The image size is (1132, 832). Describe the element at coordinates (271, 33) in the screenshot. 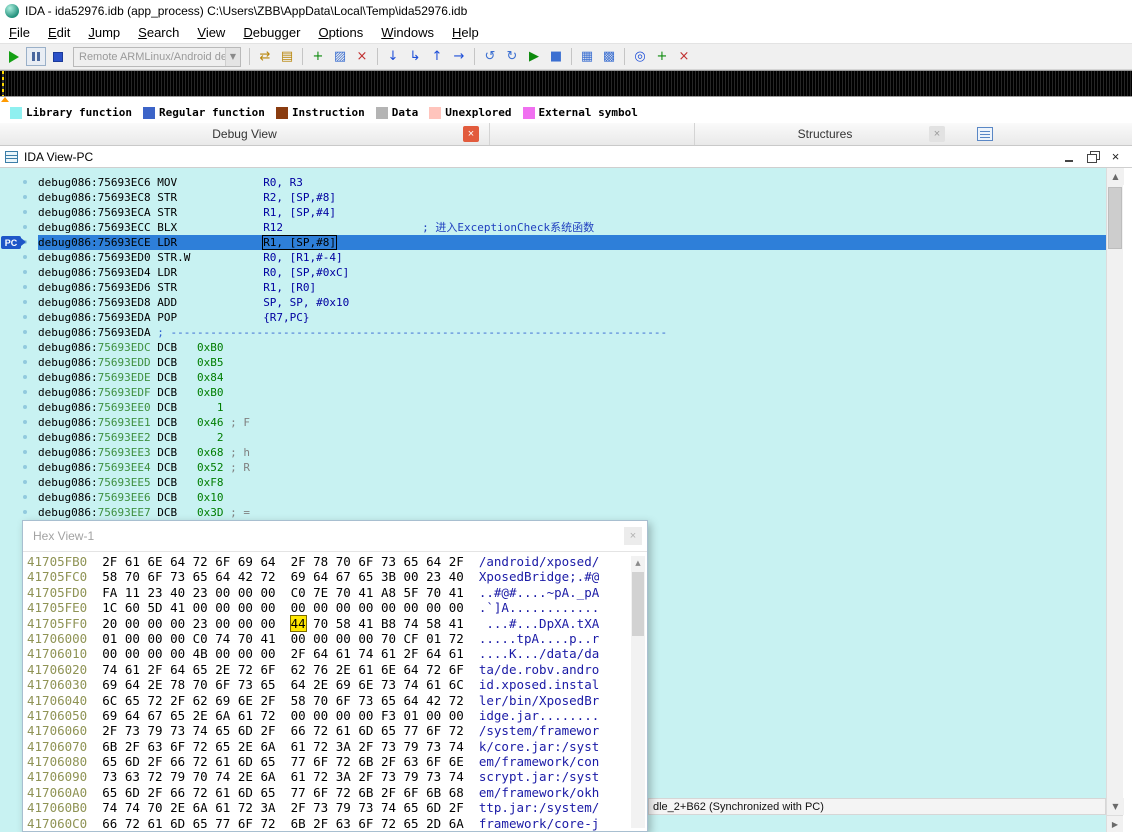

I see `menu-item-debugger: Debugger` at that location.